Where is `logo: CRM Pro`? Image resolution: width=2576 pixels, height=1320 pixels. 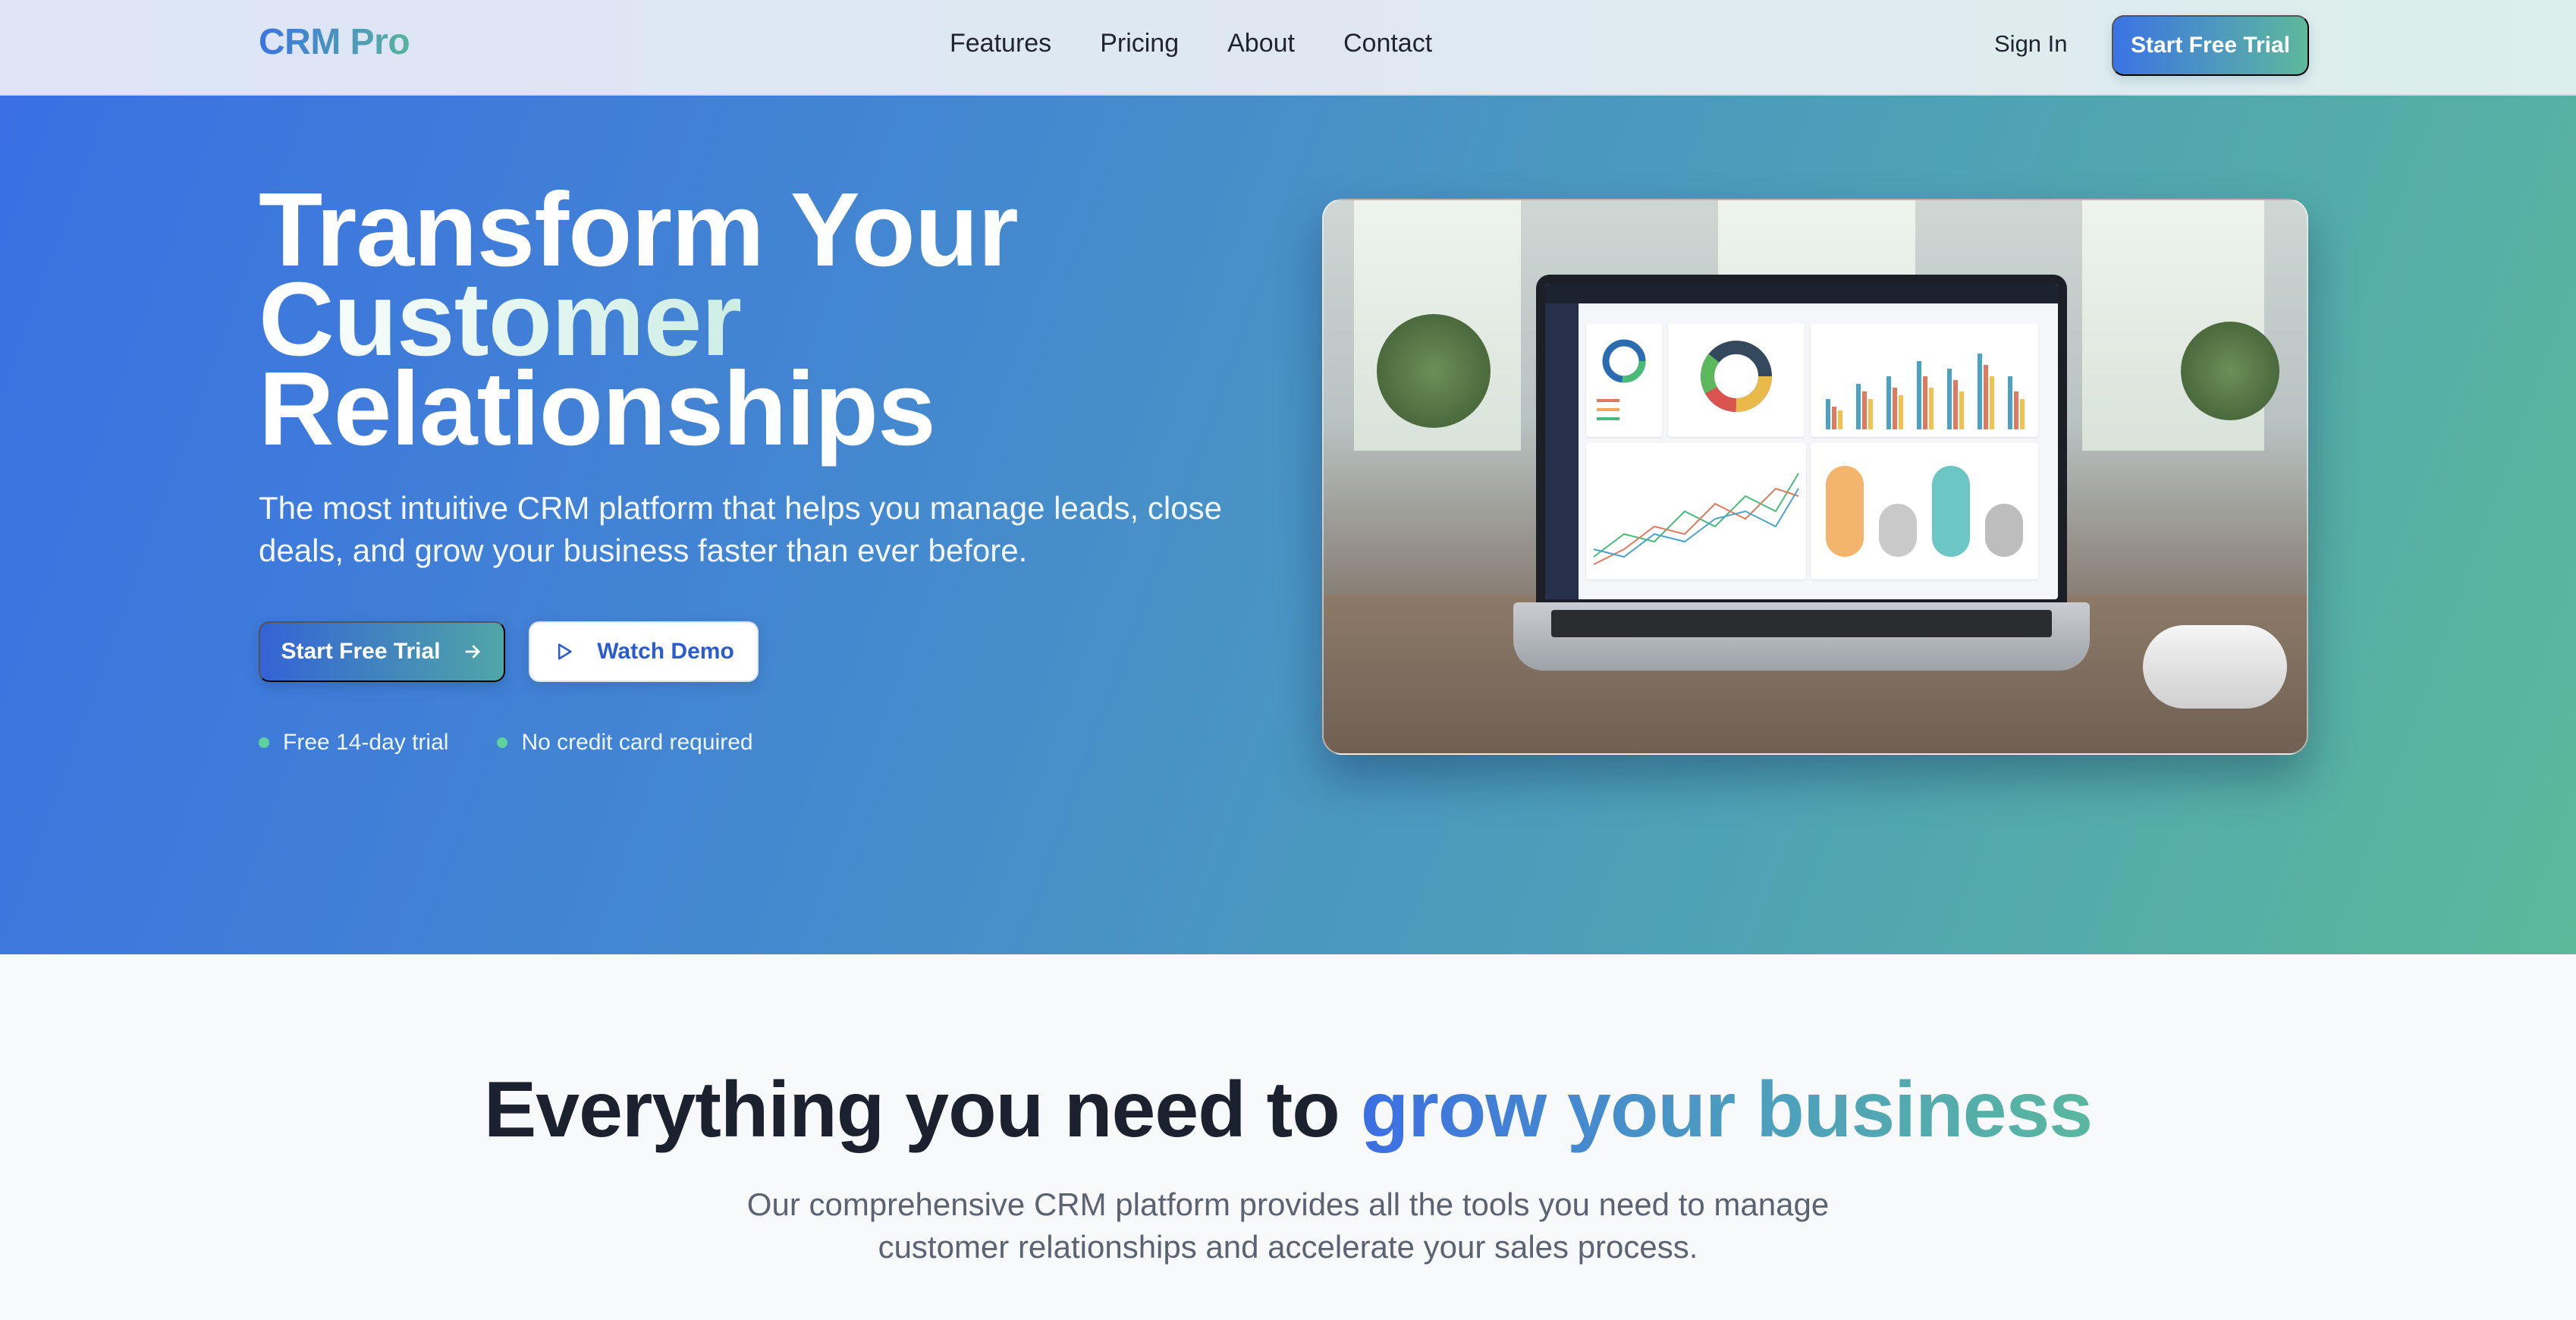
logo: CRM Pro is located at coordinates (334, 42).